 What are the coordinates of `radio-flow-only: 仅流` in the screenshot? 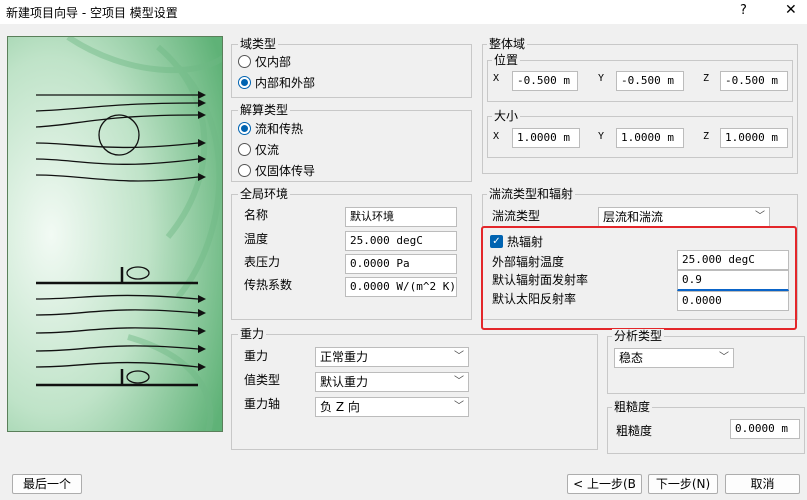 It's located at (258, 149).